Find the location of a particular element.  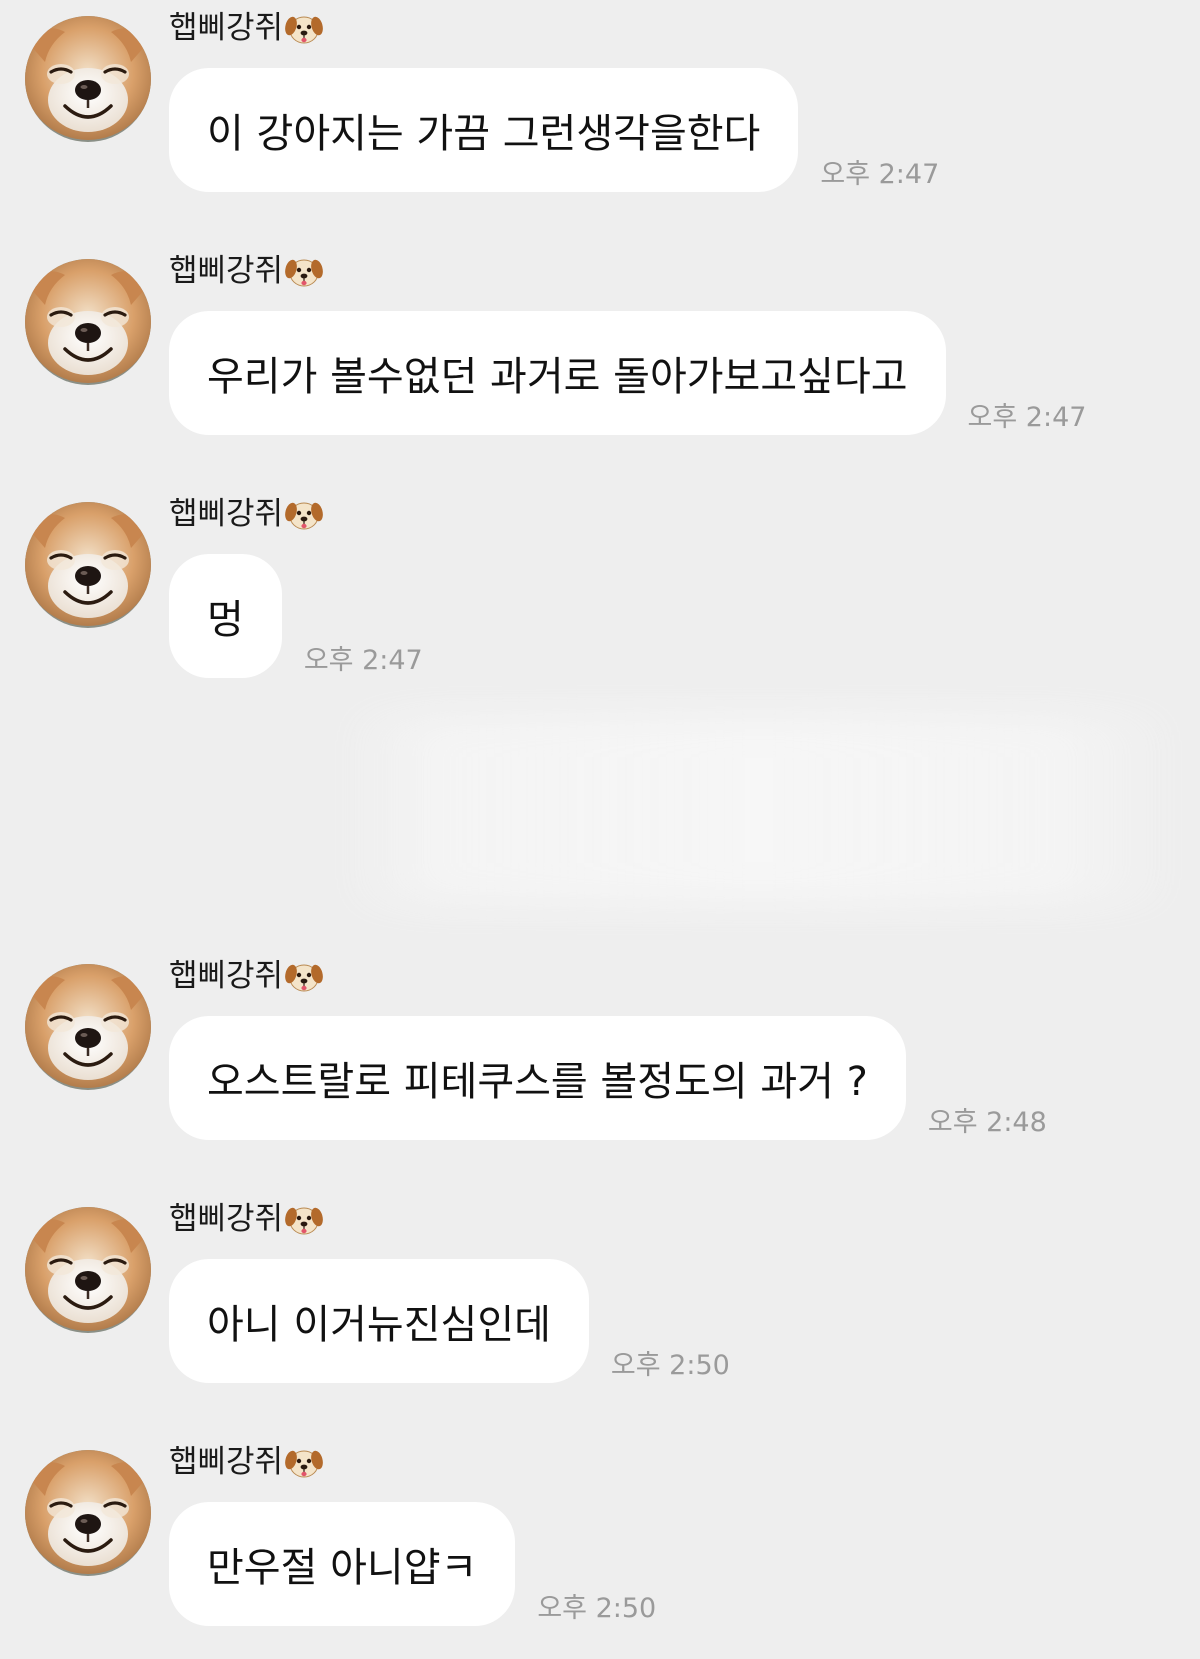

bubble-row: 만우절 아니얍ㅋ 오후 2:50 is located at coordinates (412, 1564).